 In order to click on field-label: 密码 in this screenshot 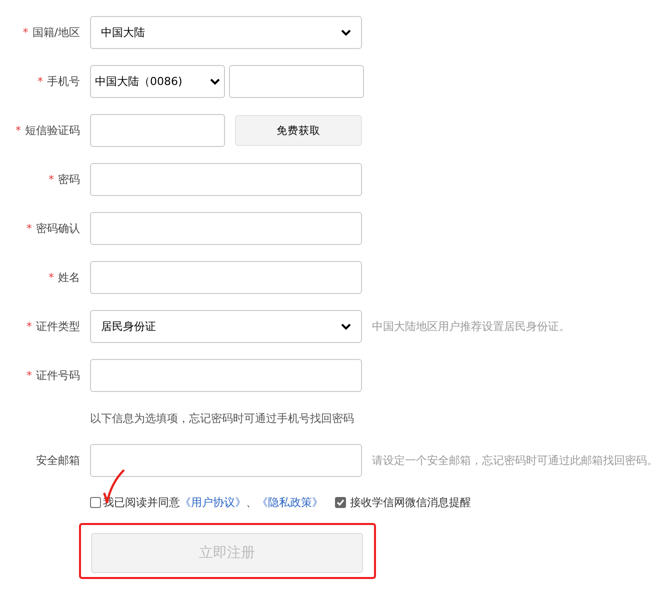, I will do `click(69, 179)`.